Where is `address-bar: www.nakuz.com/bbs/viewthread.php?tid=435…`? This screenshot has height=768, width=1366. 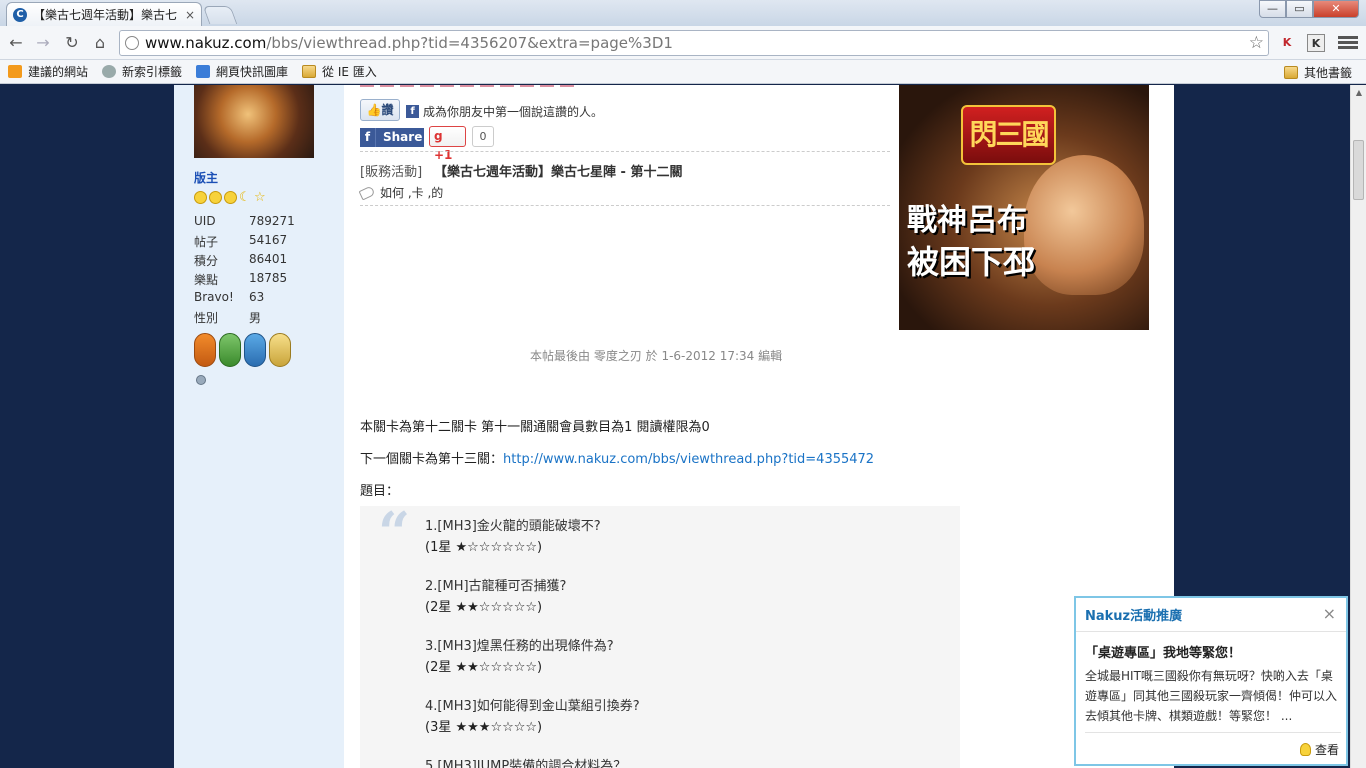
address-bar: www.nakuz.com/bbs/viewthread.php?tid=435… is located at coordinates (694, 43).